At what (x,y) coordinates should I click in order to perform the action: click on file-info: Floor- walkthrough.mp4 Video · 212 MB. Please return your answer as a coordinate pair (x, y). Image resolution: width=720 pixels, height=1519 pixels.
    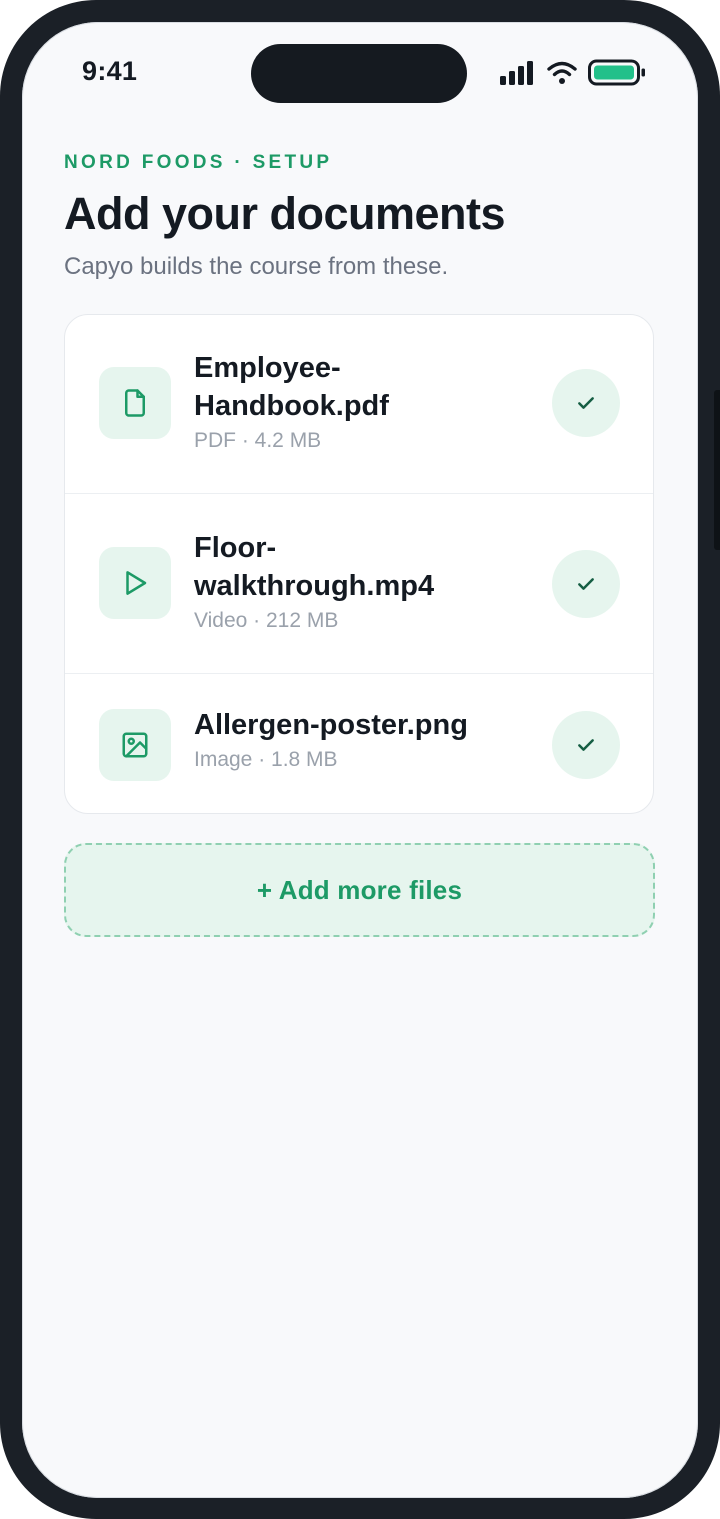
    Looking at the image, I should click on (314, 581).